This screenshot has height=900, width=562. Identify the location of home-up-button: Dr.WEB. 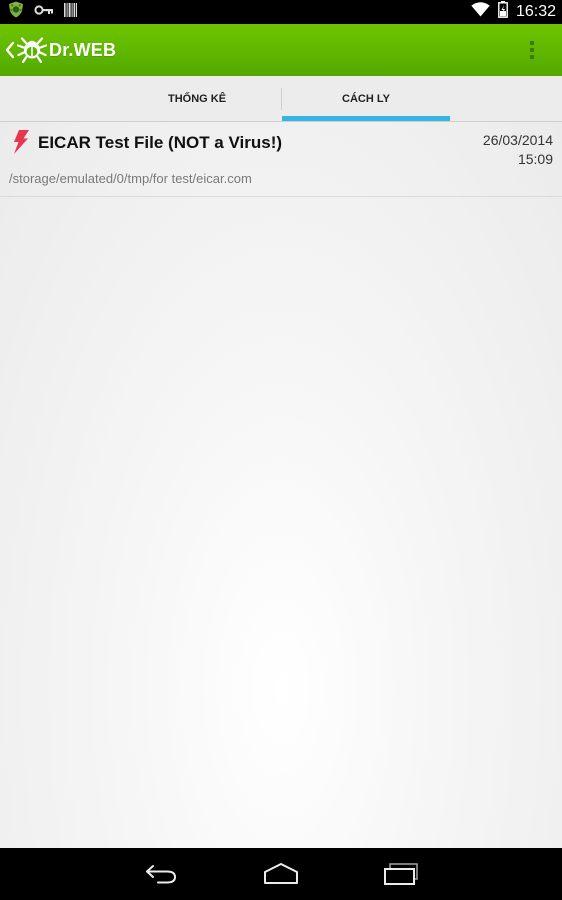
(60, 50).